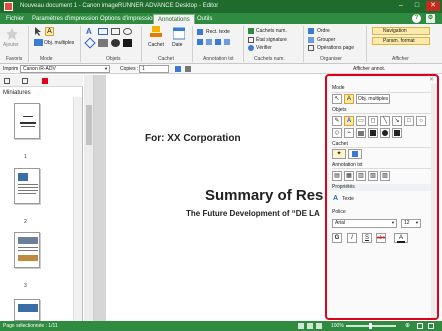 The image size is (442, 331). Describe the element at coordinates (373, 121) in the screenshot. I see `panel-callout-icon: ◻` at that location.